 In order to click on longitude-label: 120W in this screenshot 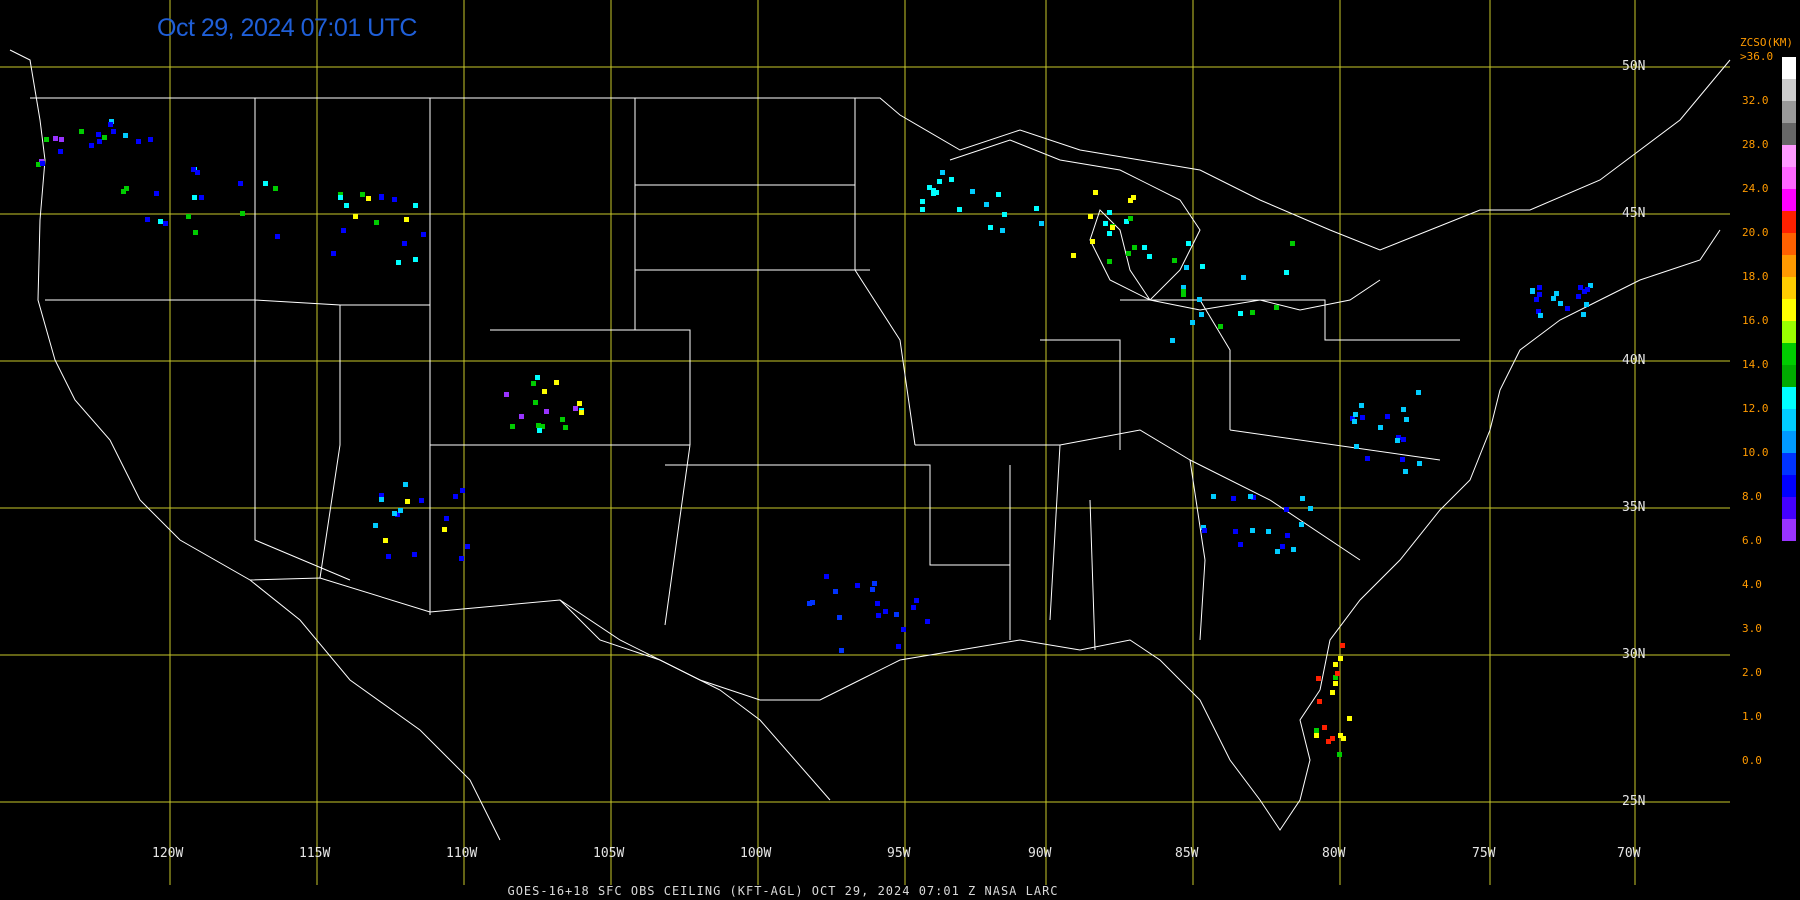, I will do `click(168, 853)`.